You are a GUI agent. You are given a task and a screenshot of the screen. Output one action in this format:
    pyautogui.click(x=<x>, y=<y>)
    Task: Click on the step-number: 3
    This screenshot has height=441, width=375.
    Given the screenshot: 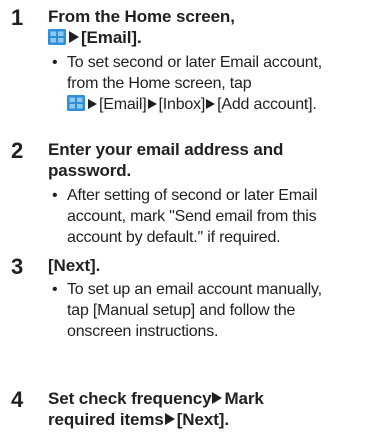 What is the action you would take?
    pyautogui.click(x=17, y=266)
    